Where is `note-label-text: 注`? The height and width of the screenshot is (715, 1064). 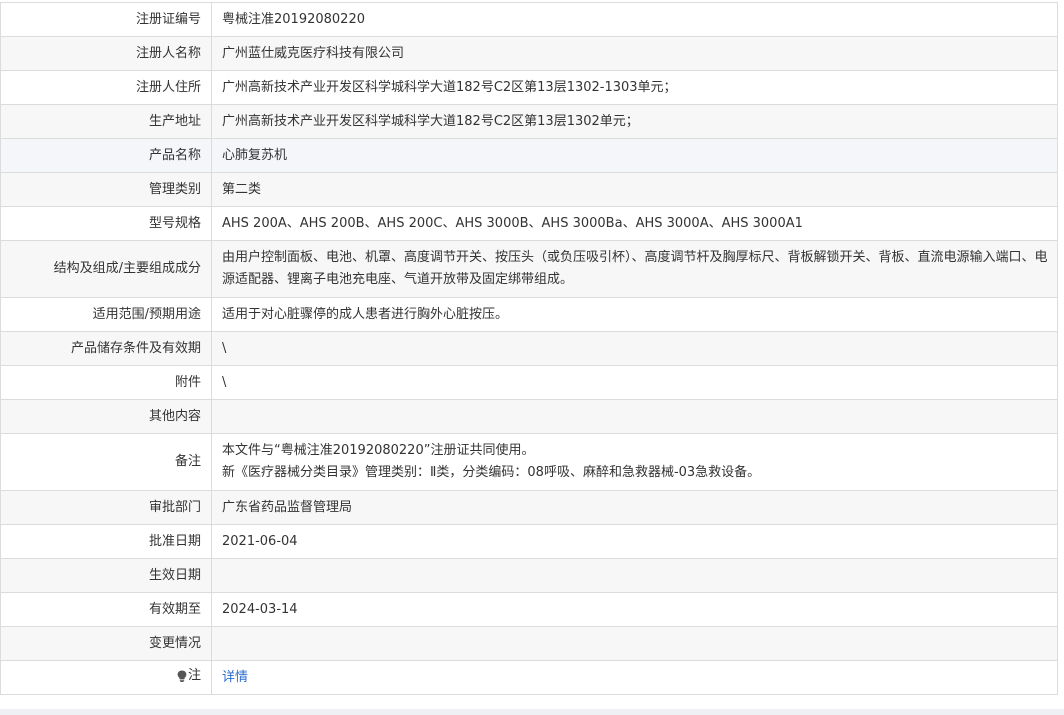 note-label-text: 注 is located at coordinates (194, 675).